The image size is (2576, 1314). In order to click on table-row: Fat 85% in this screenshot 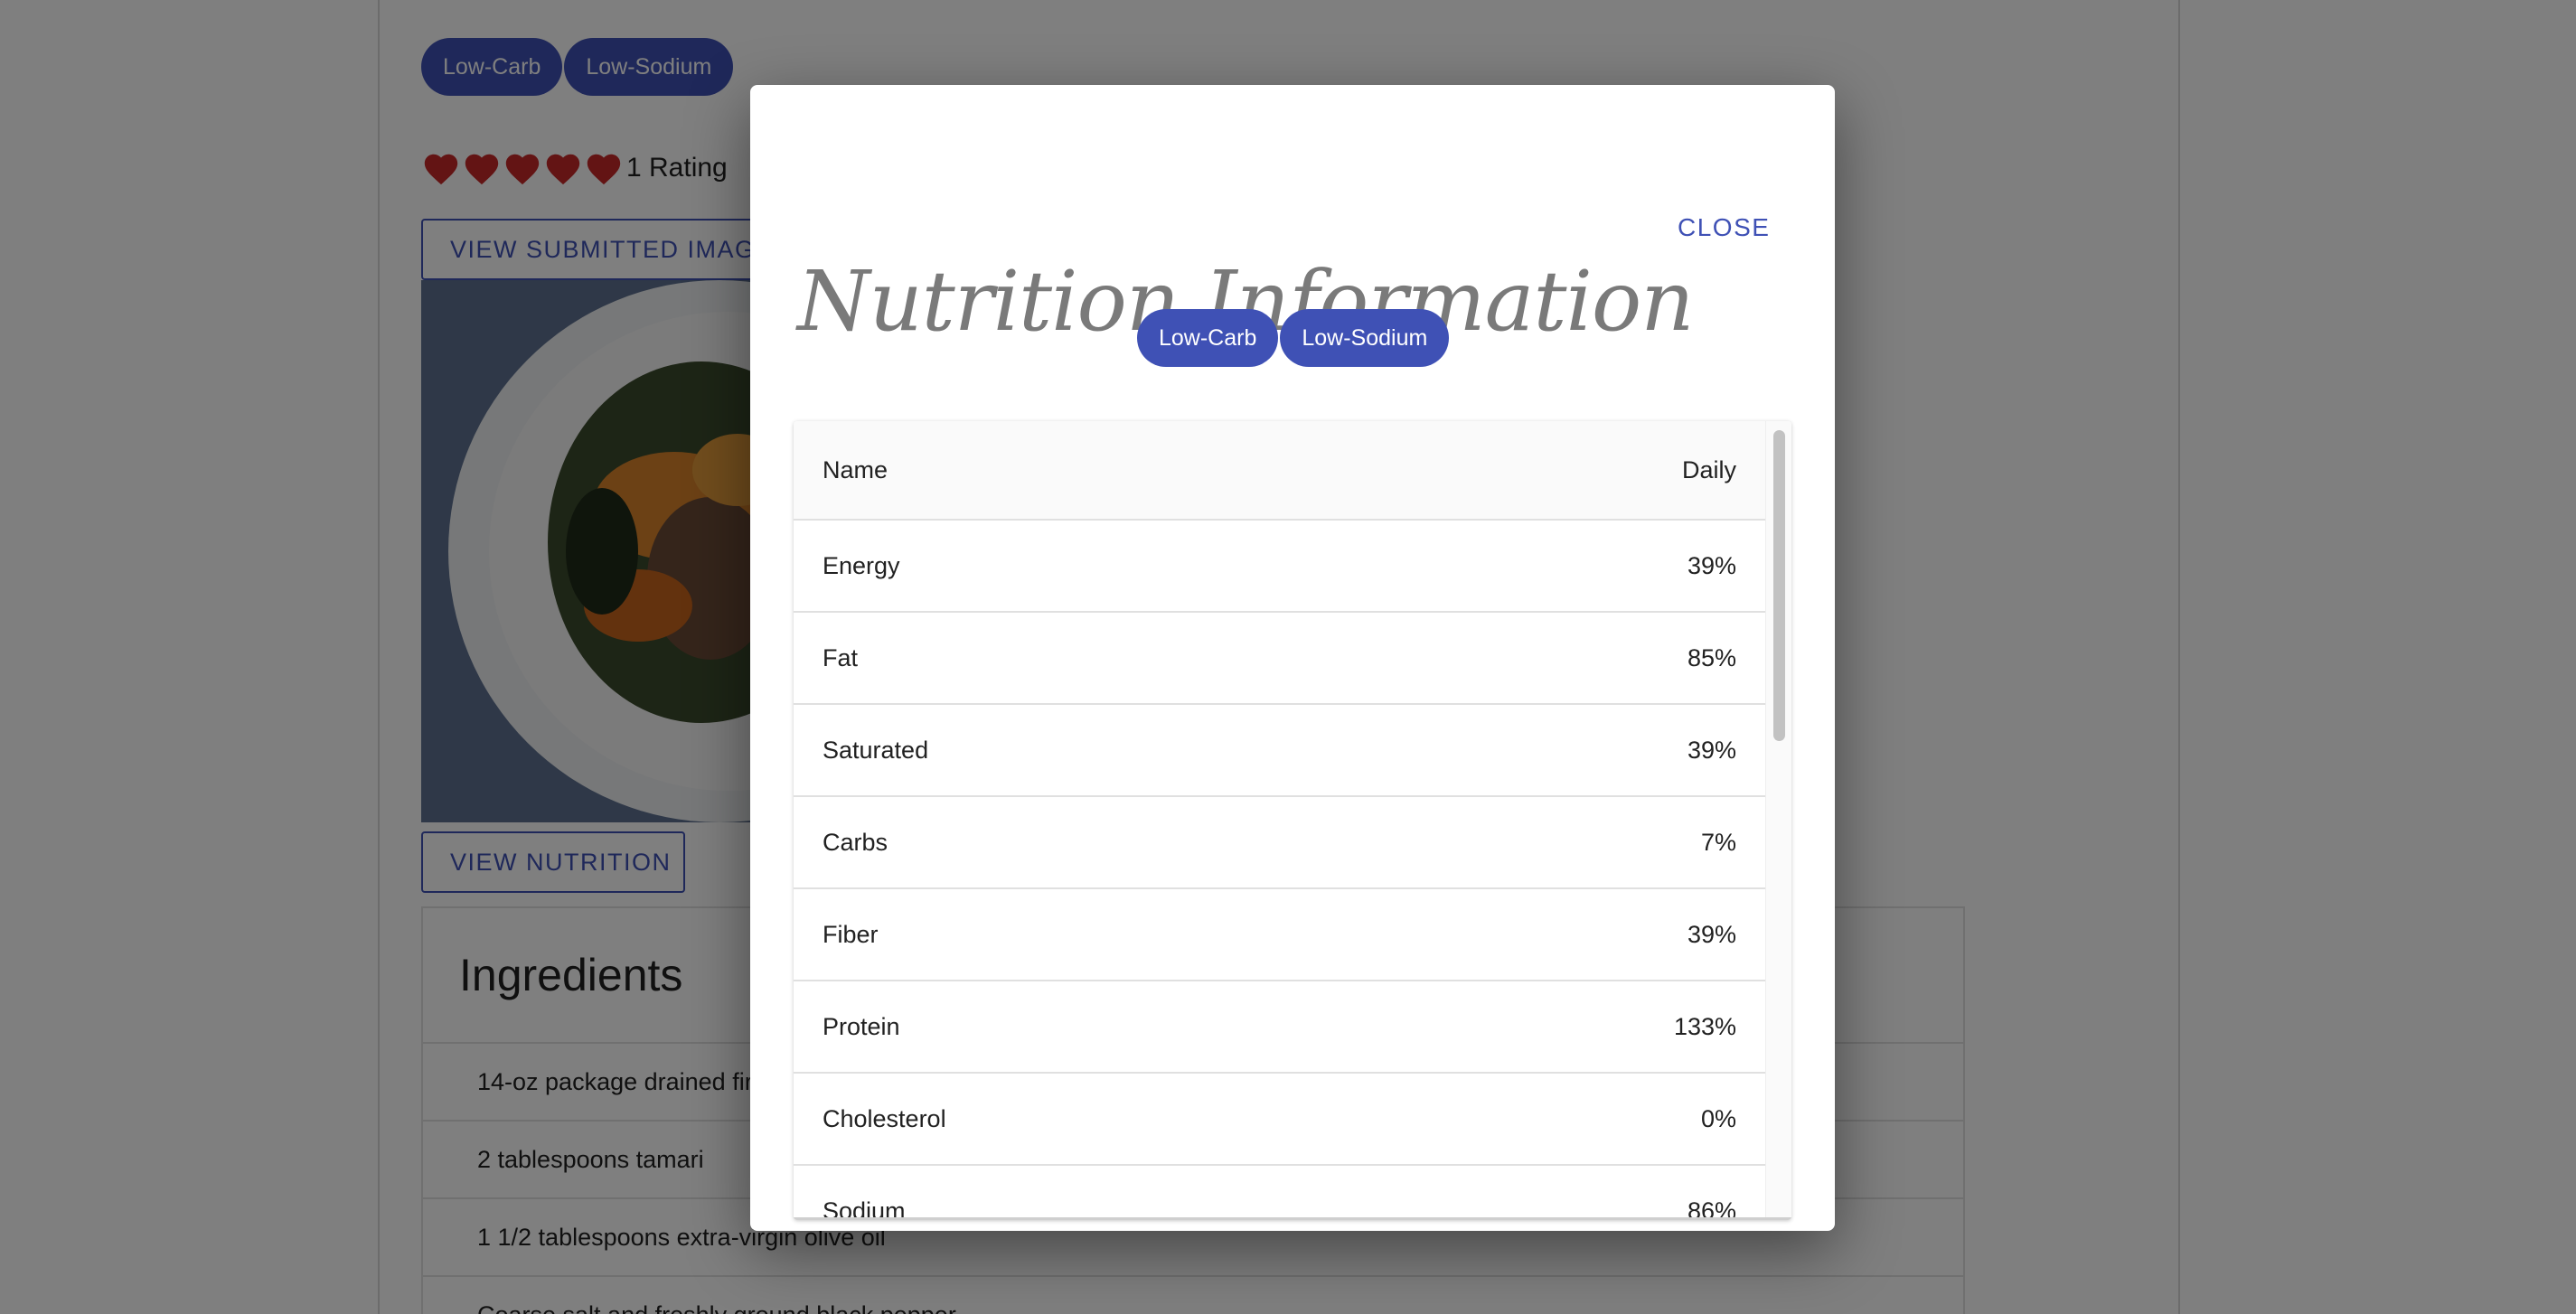, I will do `click(1280, 659)`.